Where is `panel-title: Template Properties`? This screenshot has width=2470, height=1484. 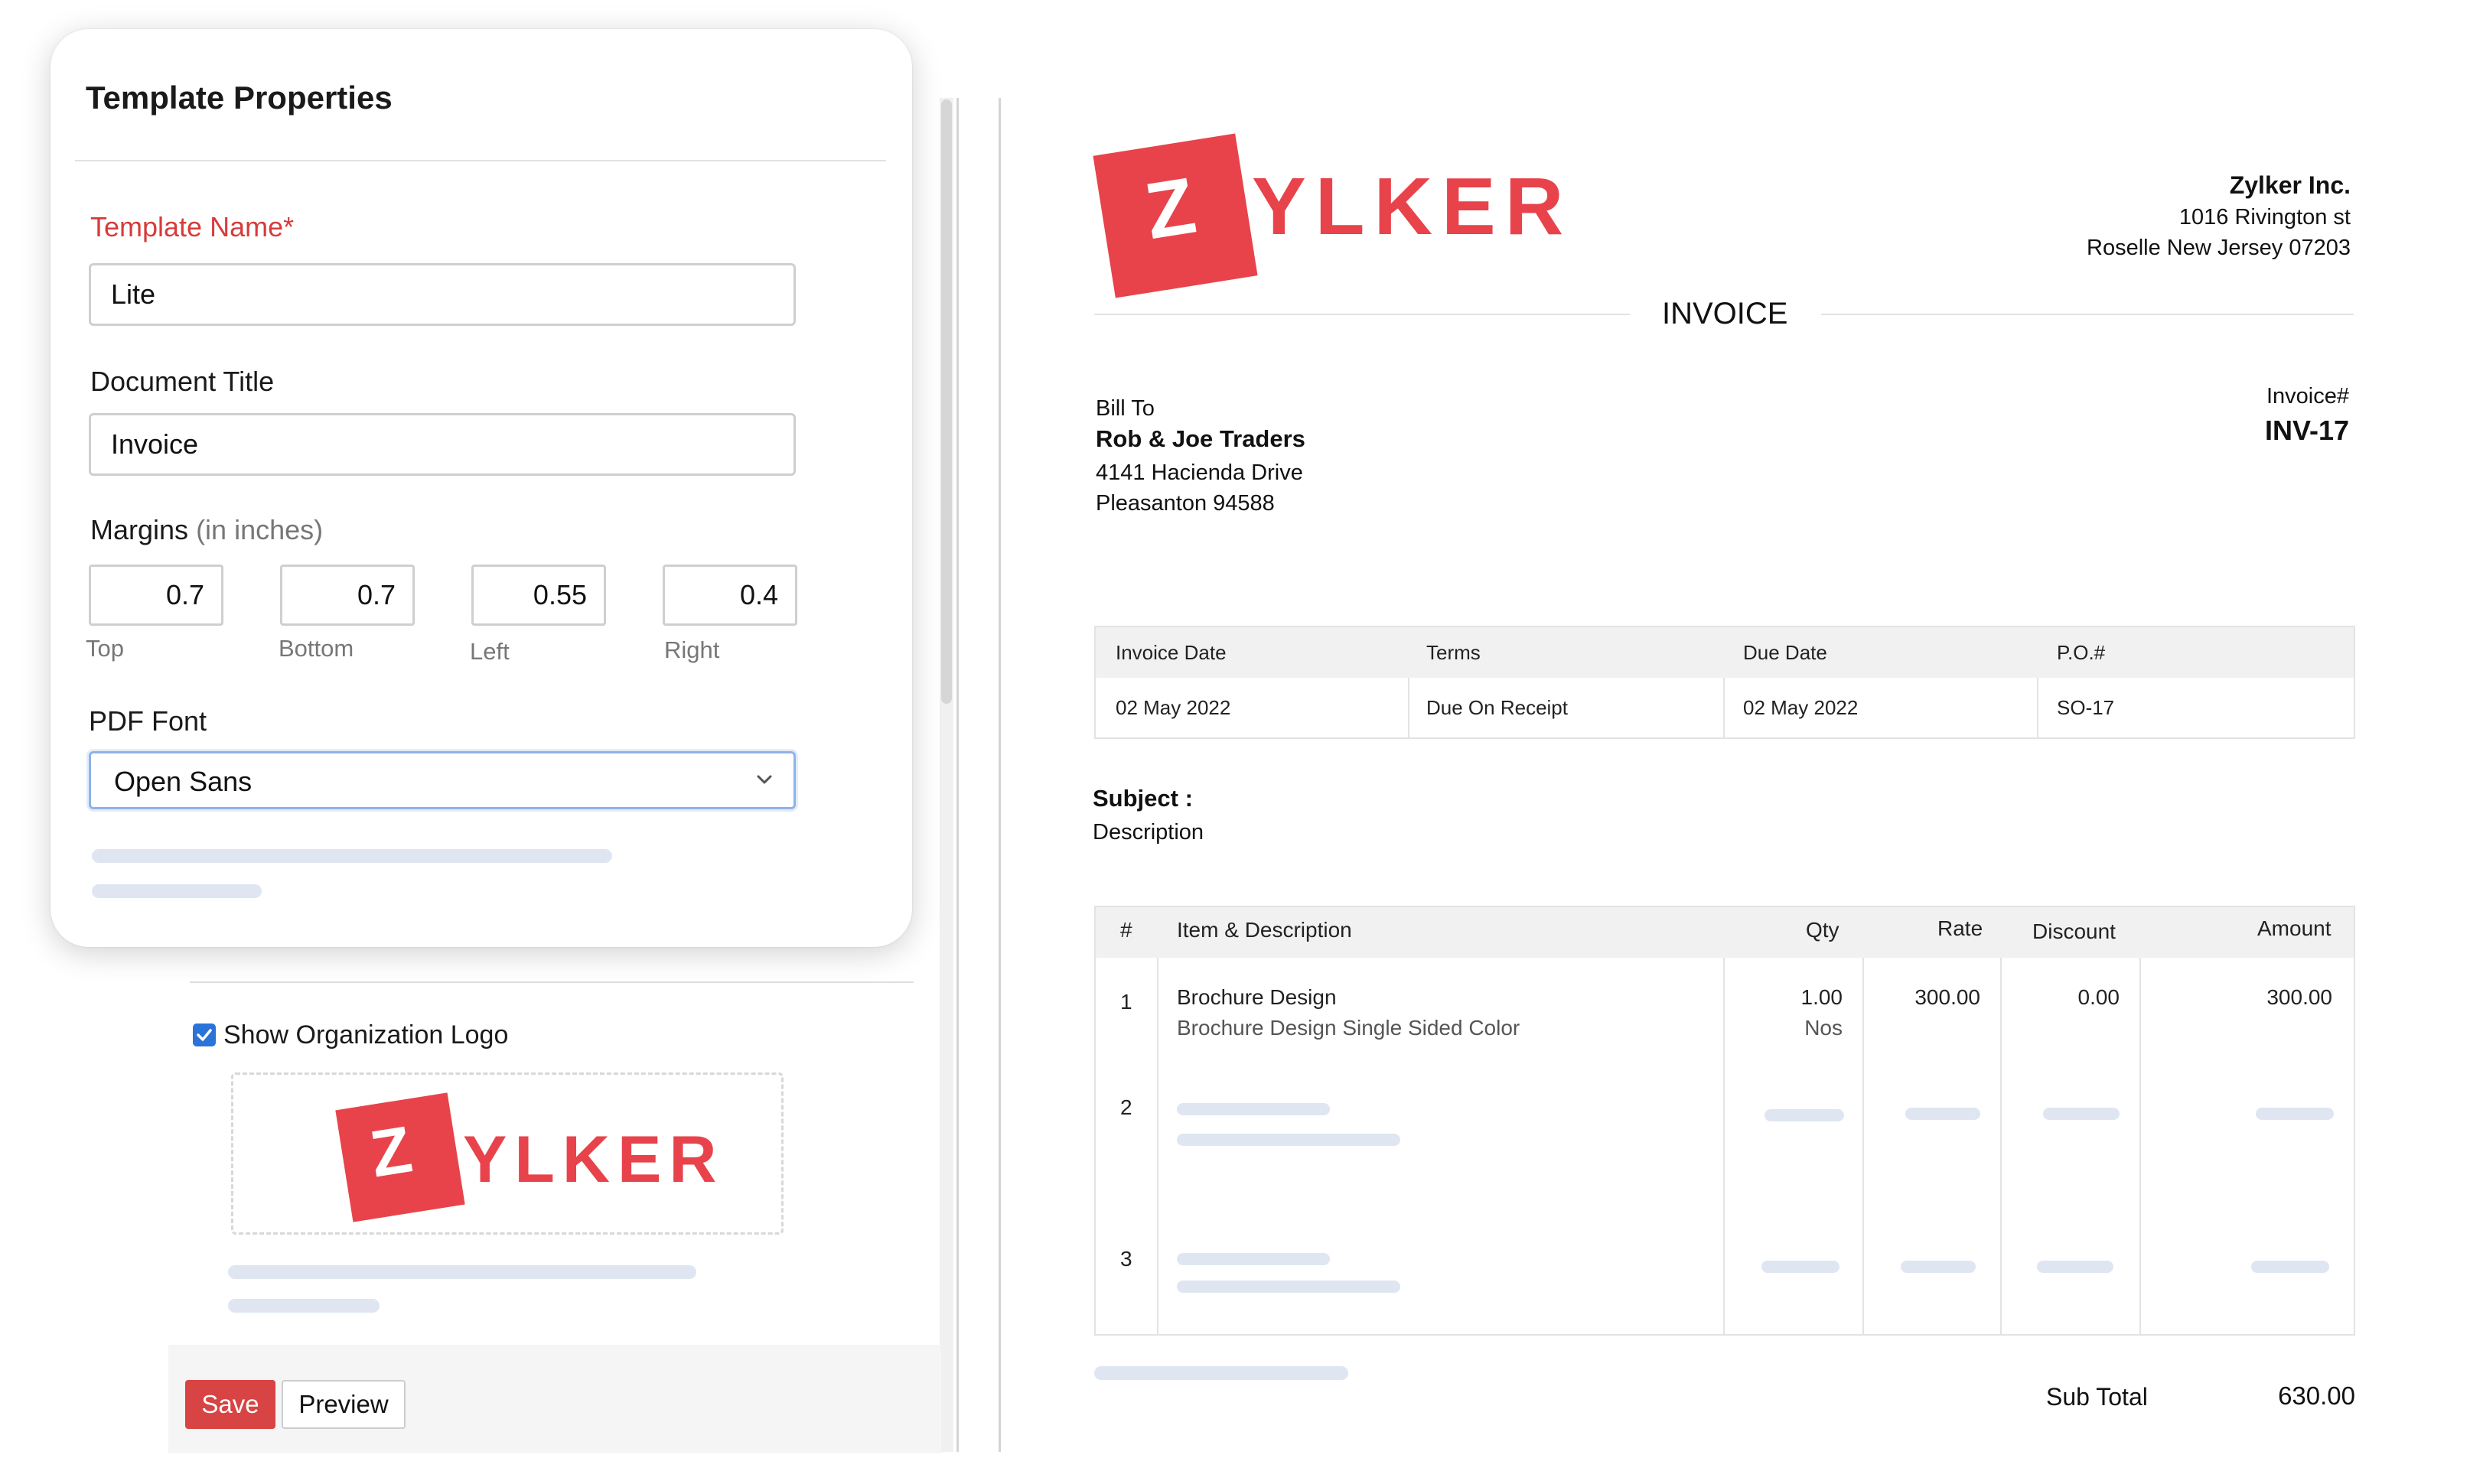 panel-title: Template Properties is located at coordinates (240, 98).